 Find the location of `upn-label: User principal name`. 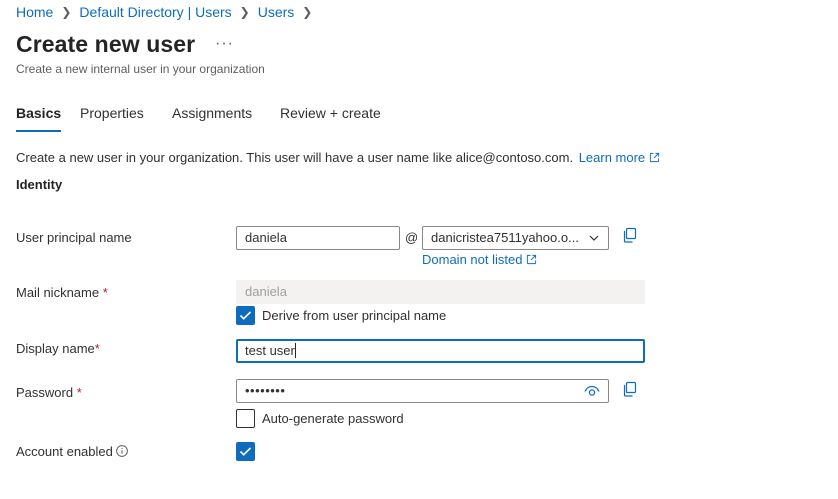

upn-label: User principal name is located at coordinates (74, 237).